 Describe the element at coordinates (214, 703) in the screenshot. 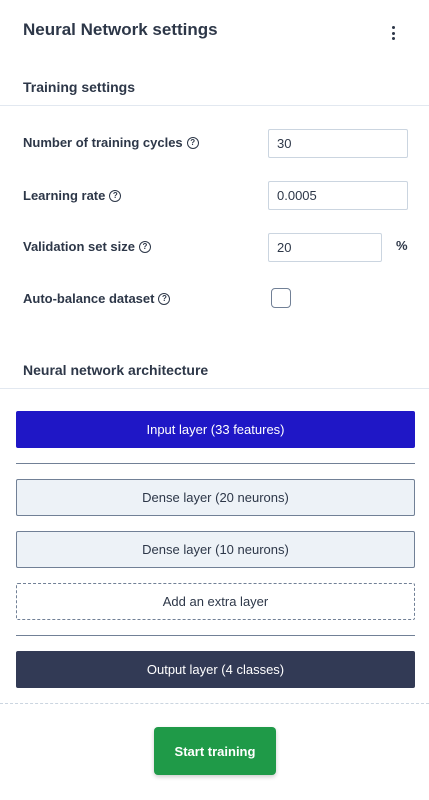

I see `footer-divider` at that location.